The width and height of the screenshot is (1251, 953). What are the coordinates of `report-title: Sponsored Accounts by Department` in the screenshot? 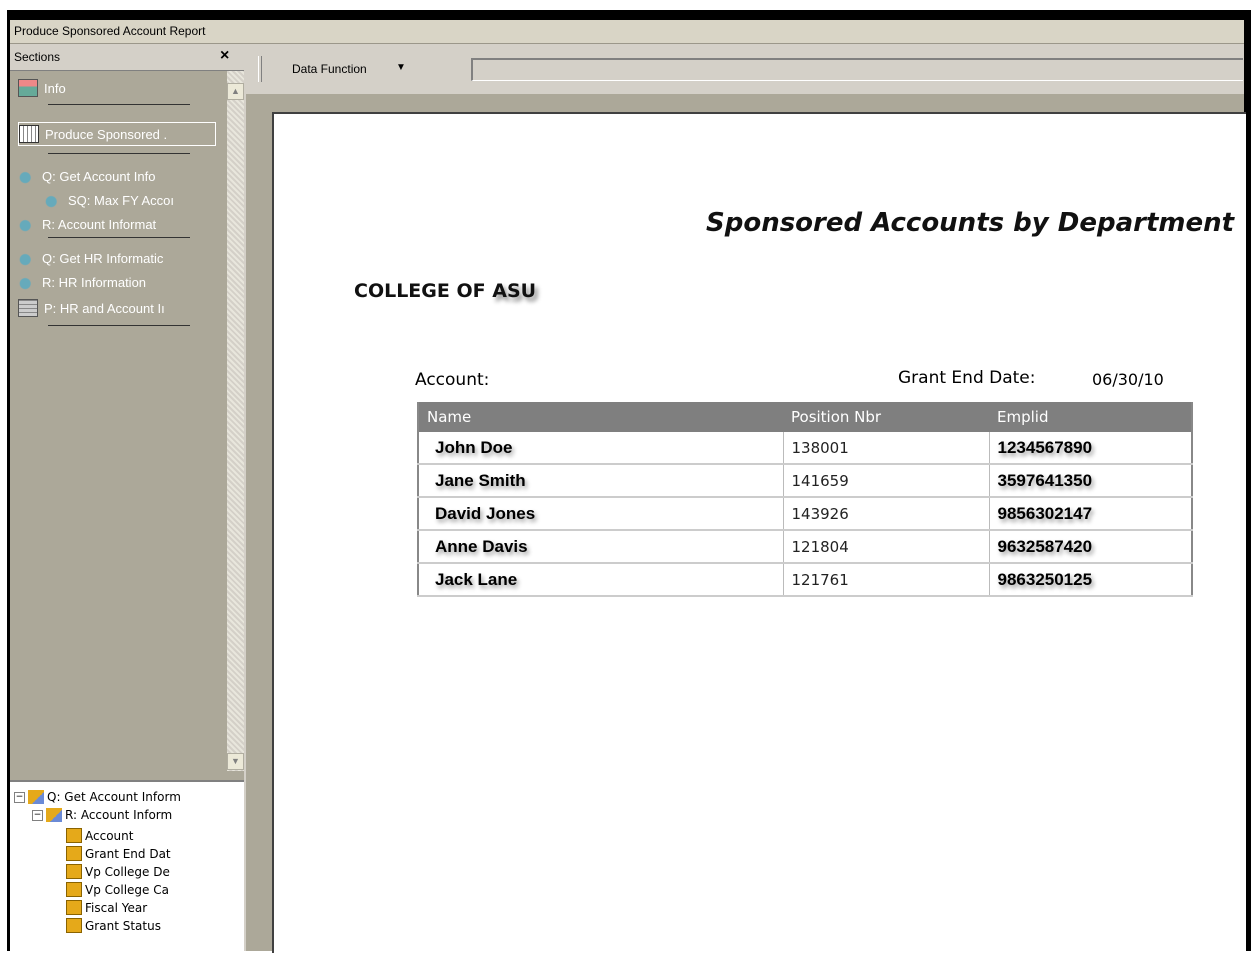 It's located at (970, 223).